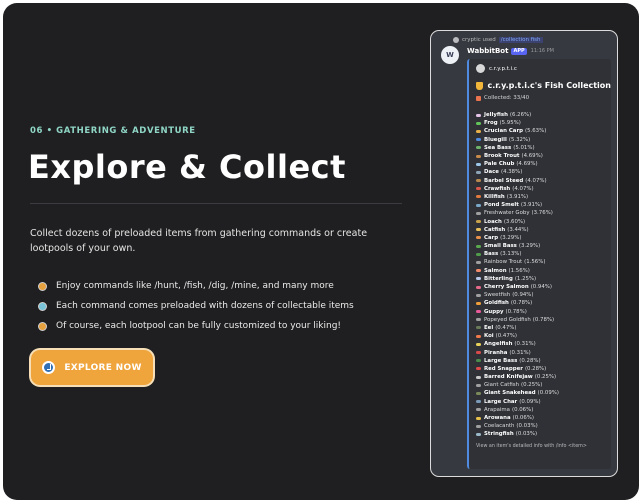  I want to click on bot-avatar: W, so click(450, 55).